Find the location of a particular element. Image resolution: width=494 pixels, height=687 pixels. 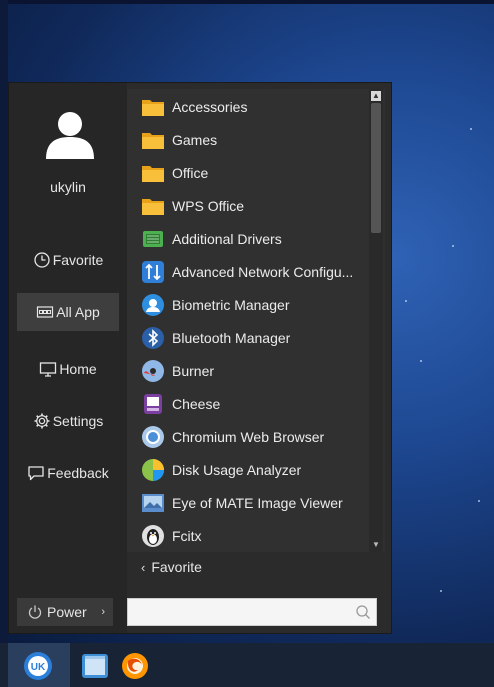

taskbar is located at coordinates (247, 665).